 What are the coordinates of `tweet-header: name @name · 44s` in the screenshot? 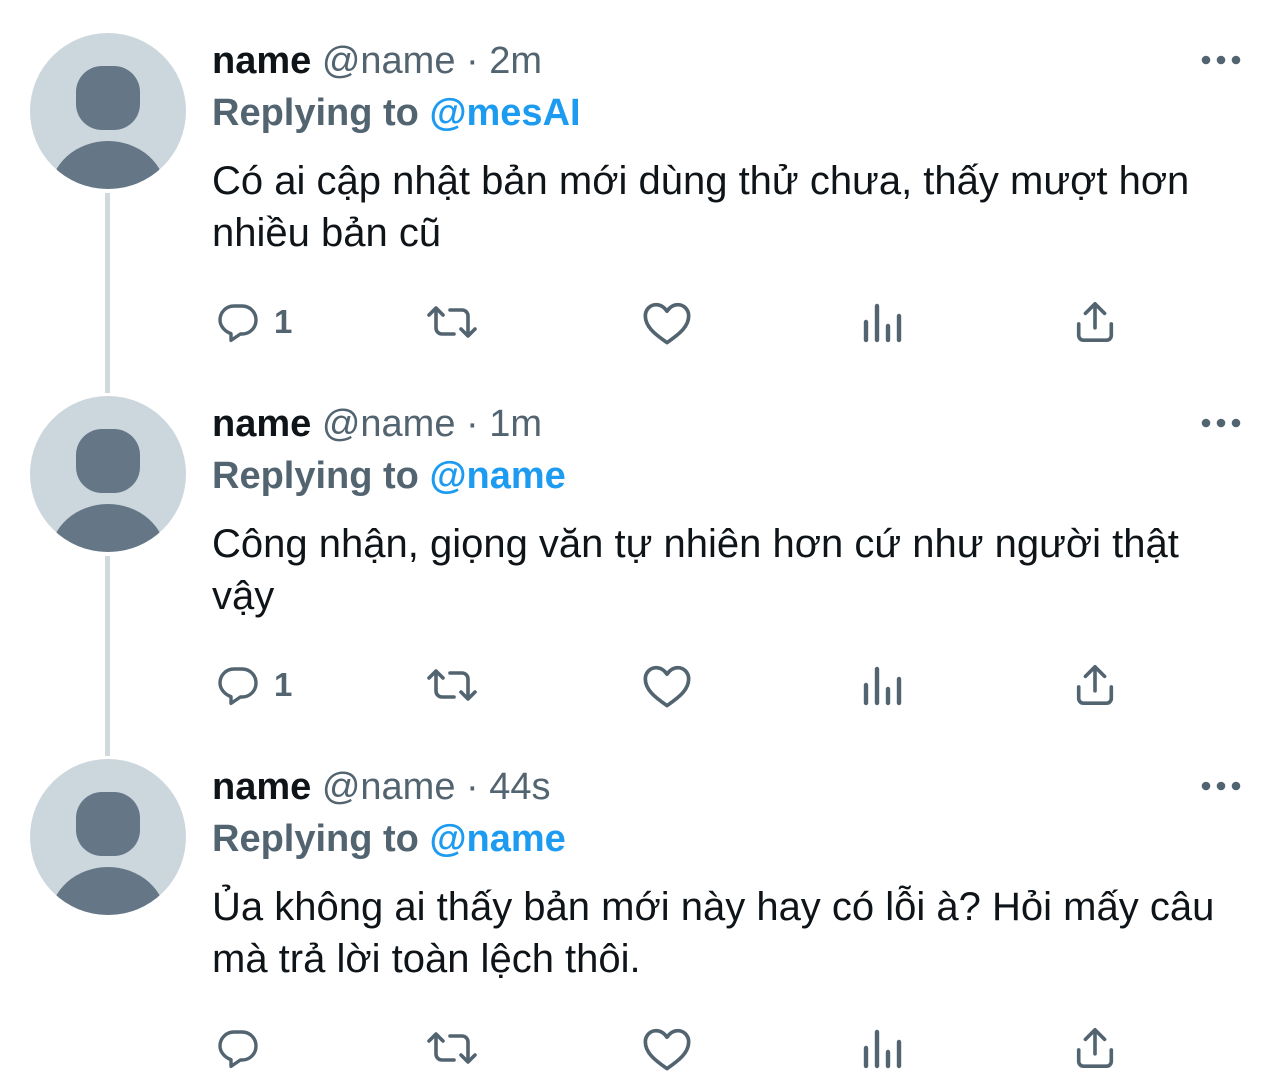 It's located at (381, 787).